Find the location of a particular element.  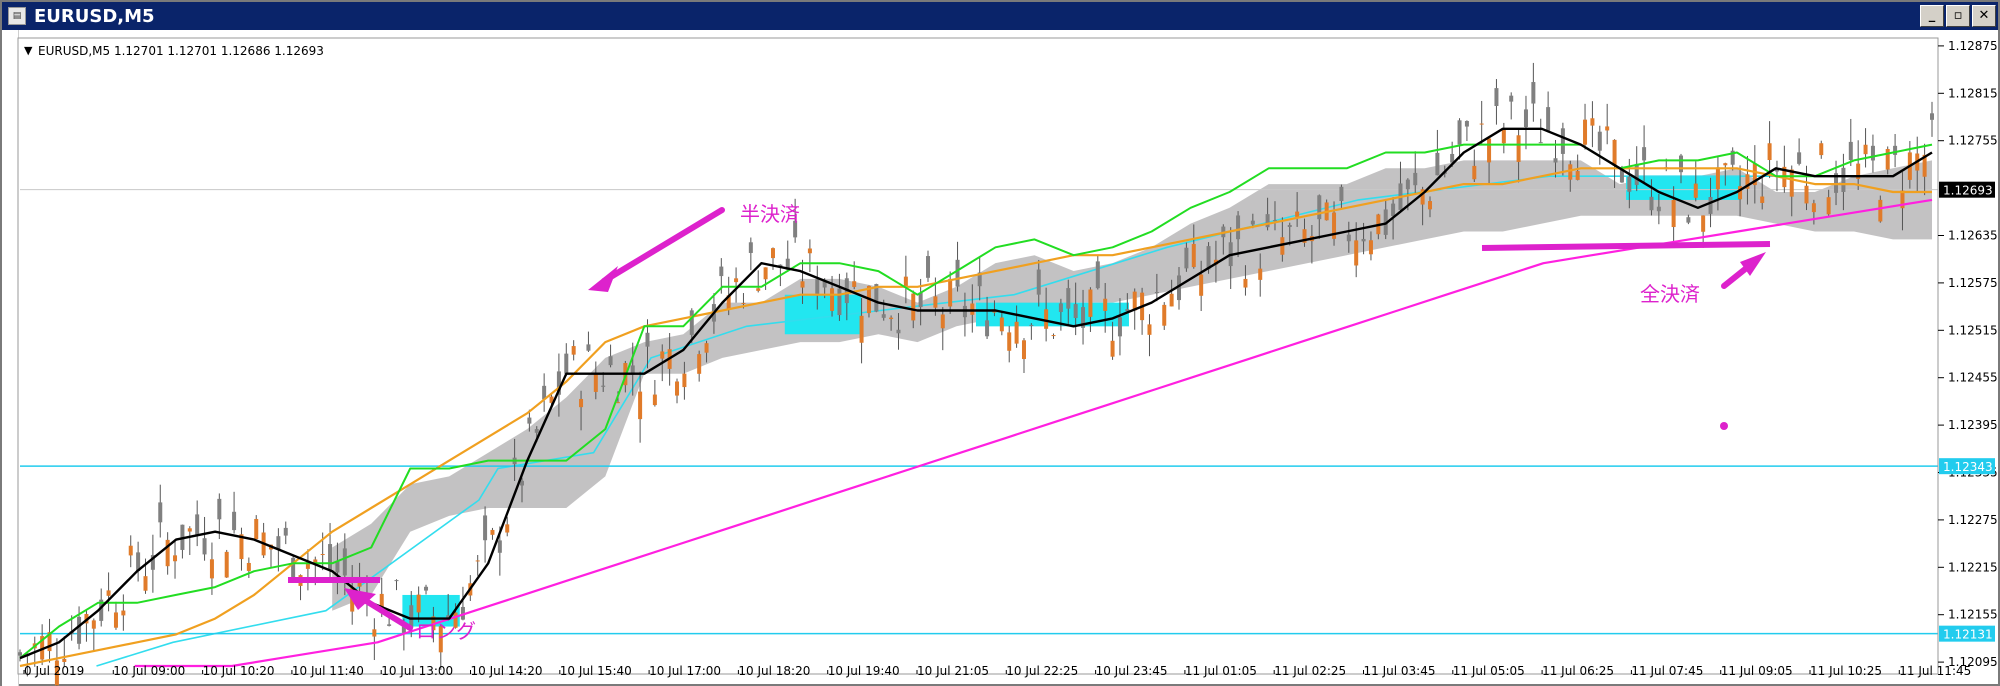

hline-price-tag: 1.12131 is located at coordinates (1968, 635).